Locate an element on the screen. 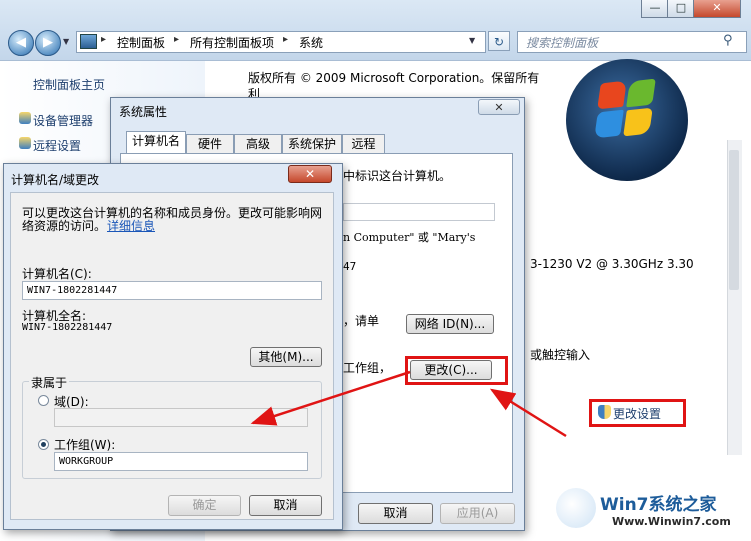 This screenshot has width=751, height=541. arrow-to-change-button is located at coordinates (528, 413).